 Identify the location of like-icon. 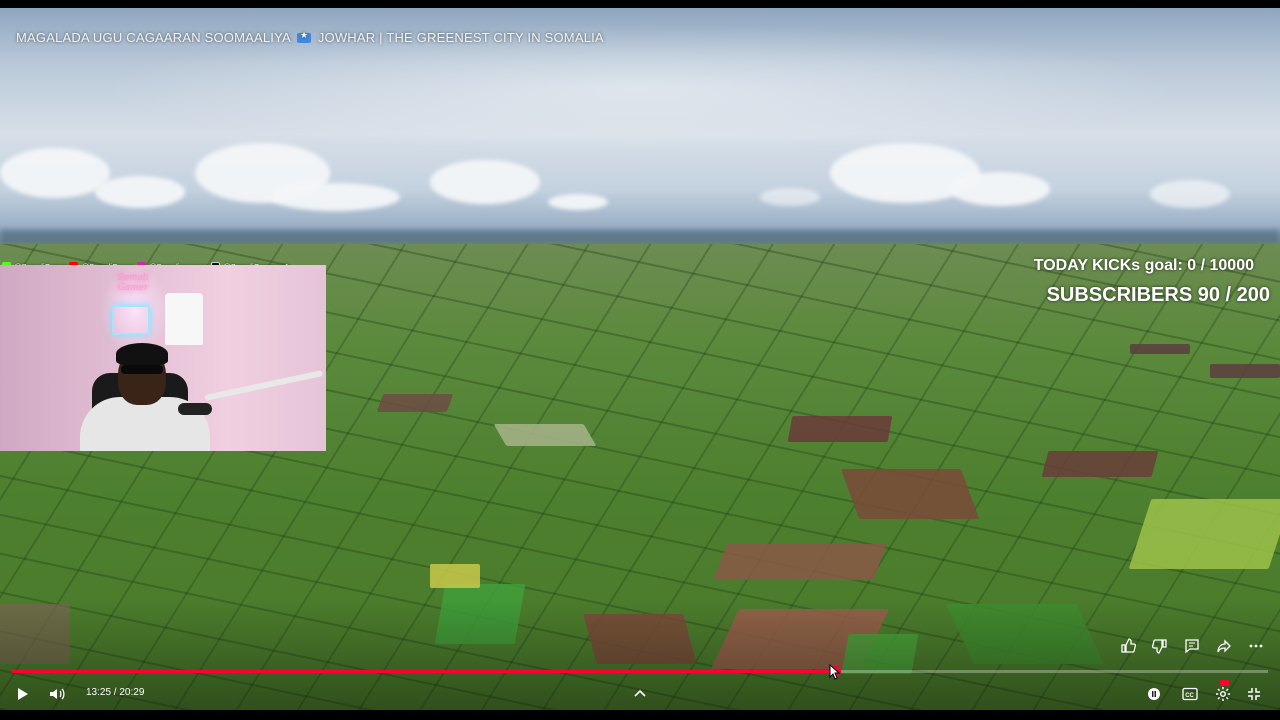
(1128, 646).